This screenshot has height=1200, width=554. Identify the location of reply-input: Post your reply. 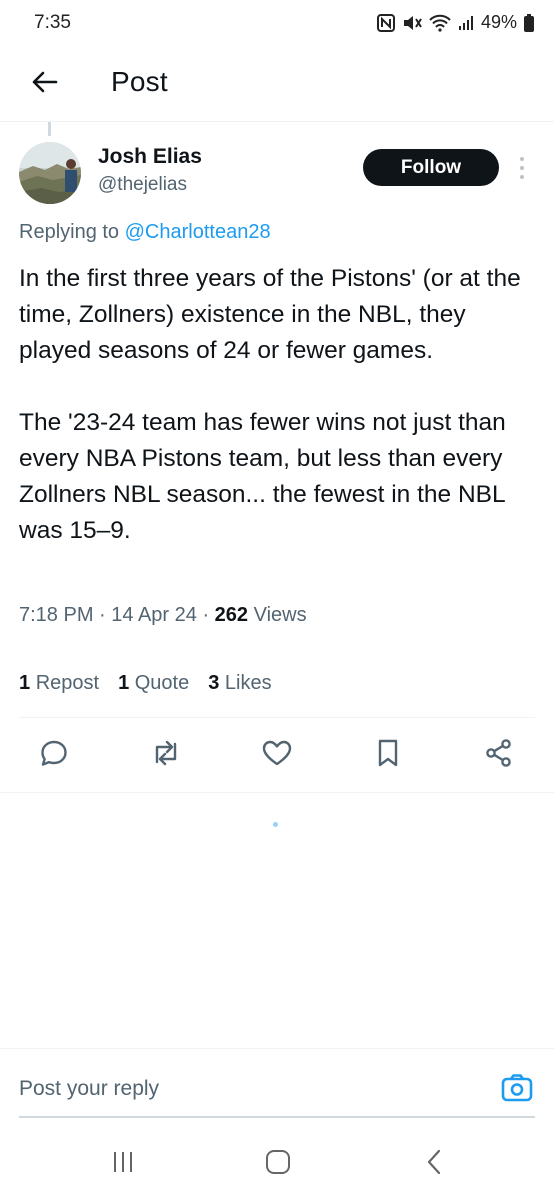
(89, 1089).